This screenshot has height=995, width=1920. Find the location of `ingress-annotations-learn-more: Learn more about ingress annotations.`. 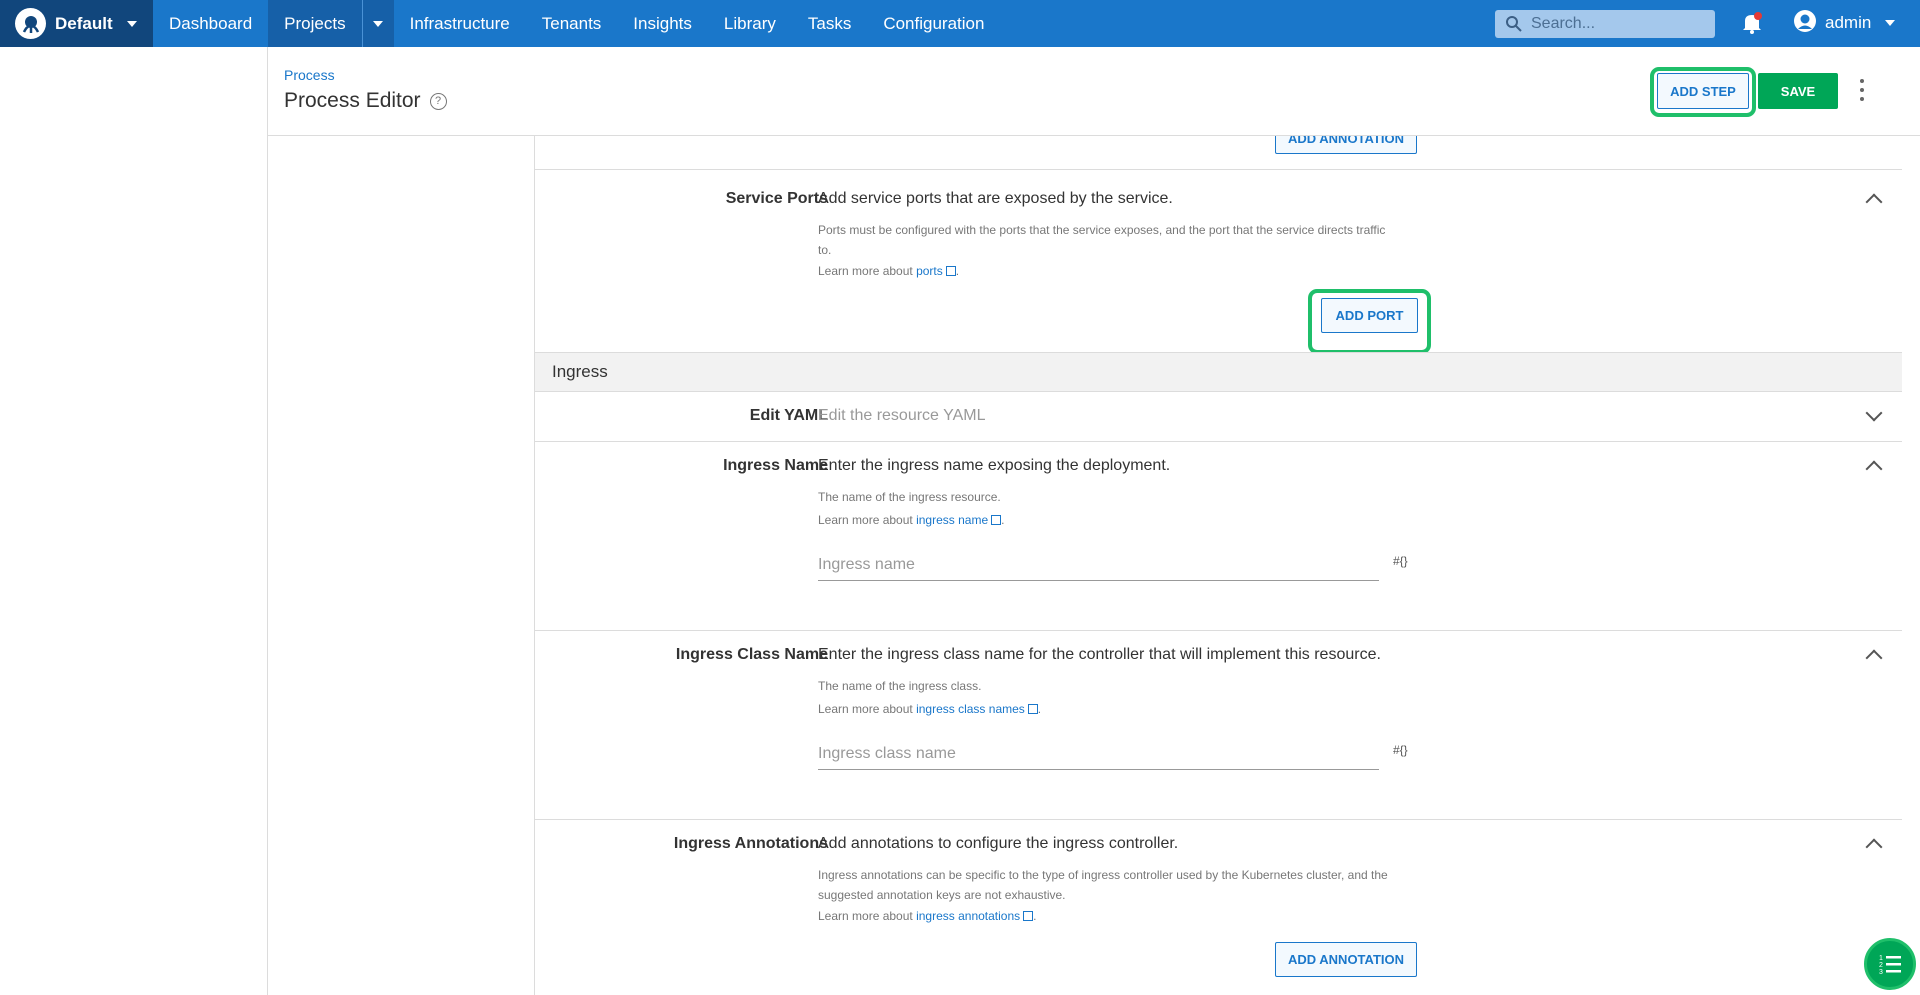

ingress-annotations-learn-more: Learn more about ingress annotations. is located at coordinates (927, 916).